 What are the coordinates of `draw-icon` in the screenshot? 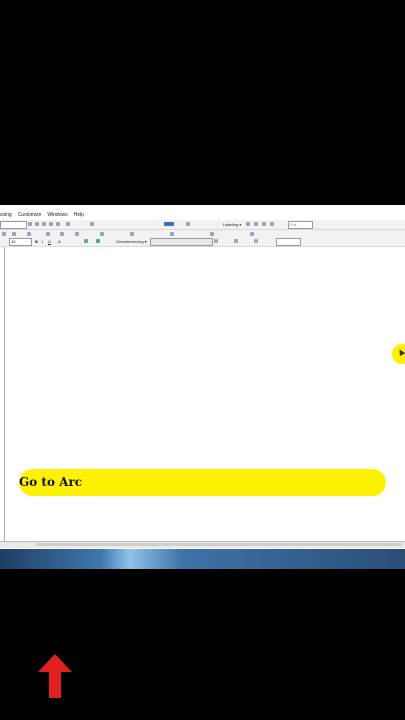 It's located at (29, 234).